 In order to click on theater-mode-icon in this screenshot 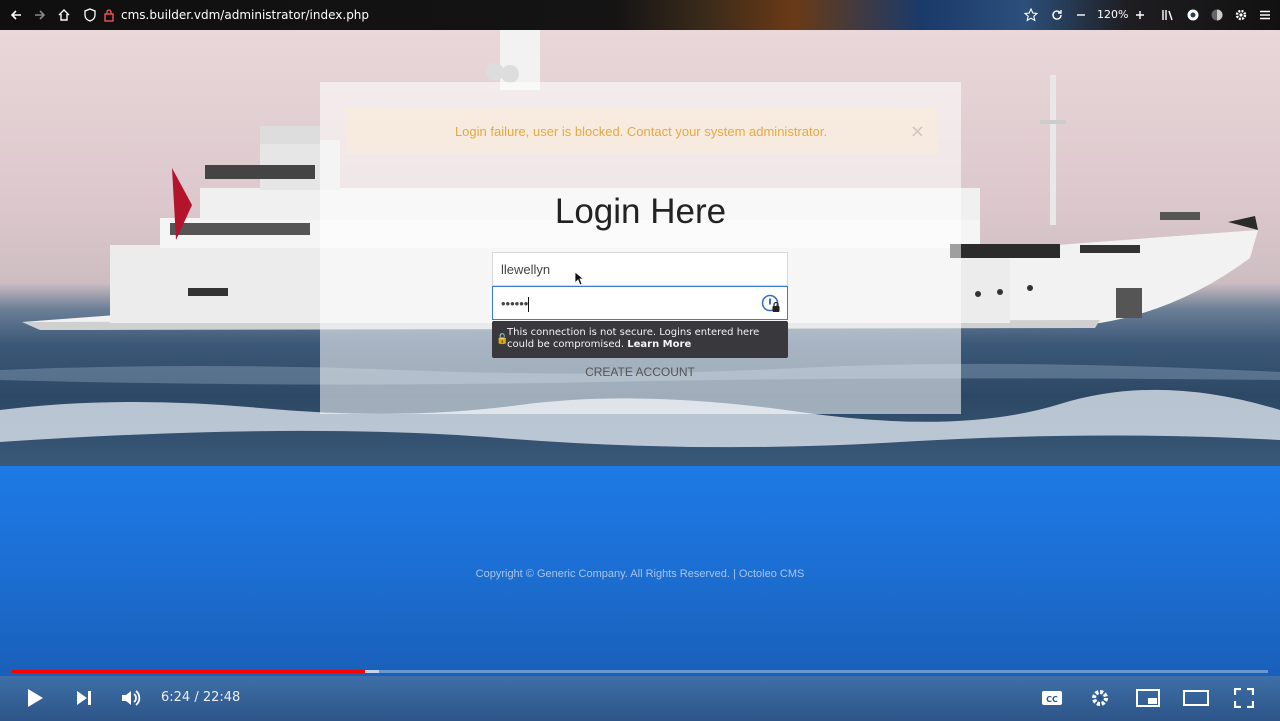, I will do `click(1196, 698)`.